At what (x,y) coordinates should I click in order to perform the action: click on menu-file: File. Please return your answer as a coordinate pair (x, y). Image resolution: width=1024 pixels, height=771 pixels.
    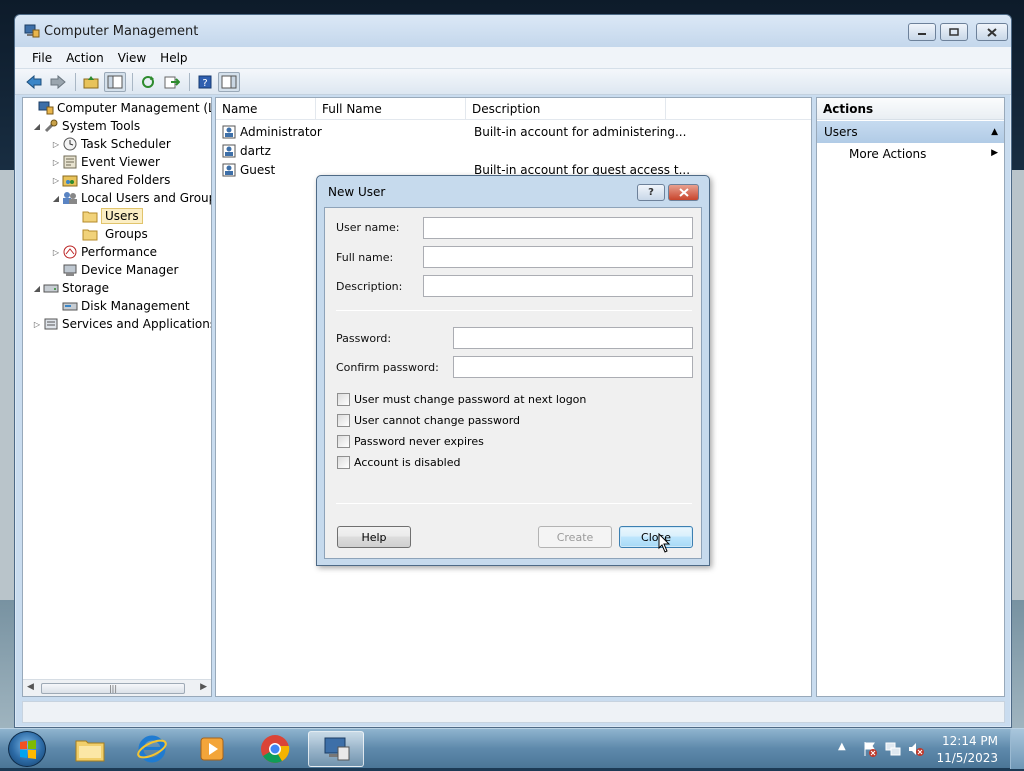
    Looking at the image, I should click on (42, 58).